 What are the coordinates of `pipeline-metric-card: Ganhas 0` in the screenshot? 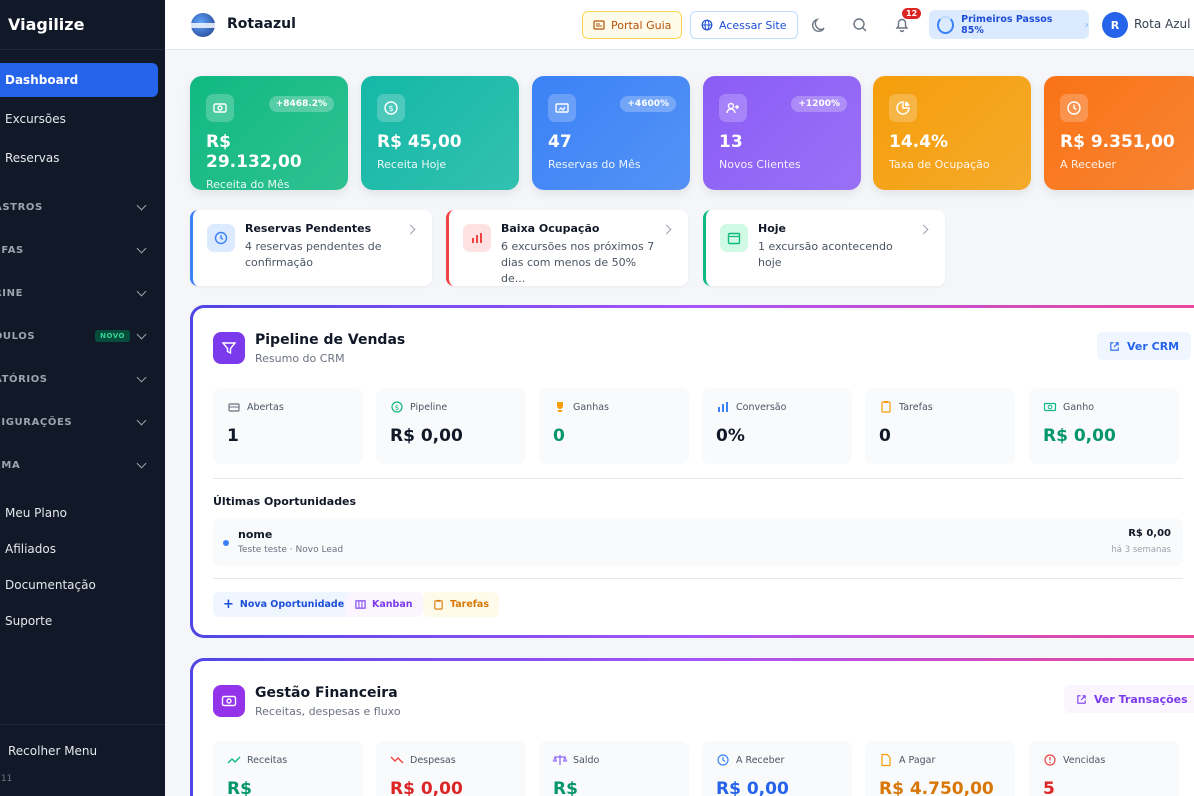 It's located at (614, 426).